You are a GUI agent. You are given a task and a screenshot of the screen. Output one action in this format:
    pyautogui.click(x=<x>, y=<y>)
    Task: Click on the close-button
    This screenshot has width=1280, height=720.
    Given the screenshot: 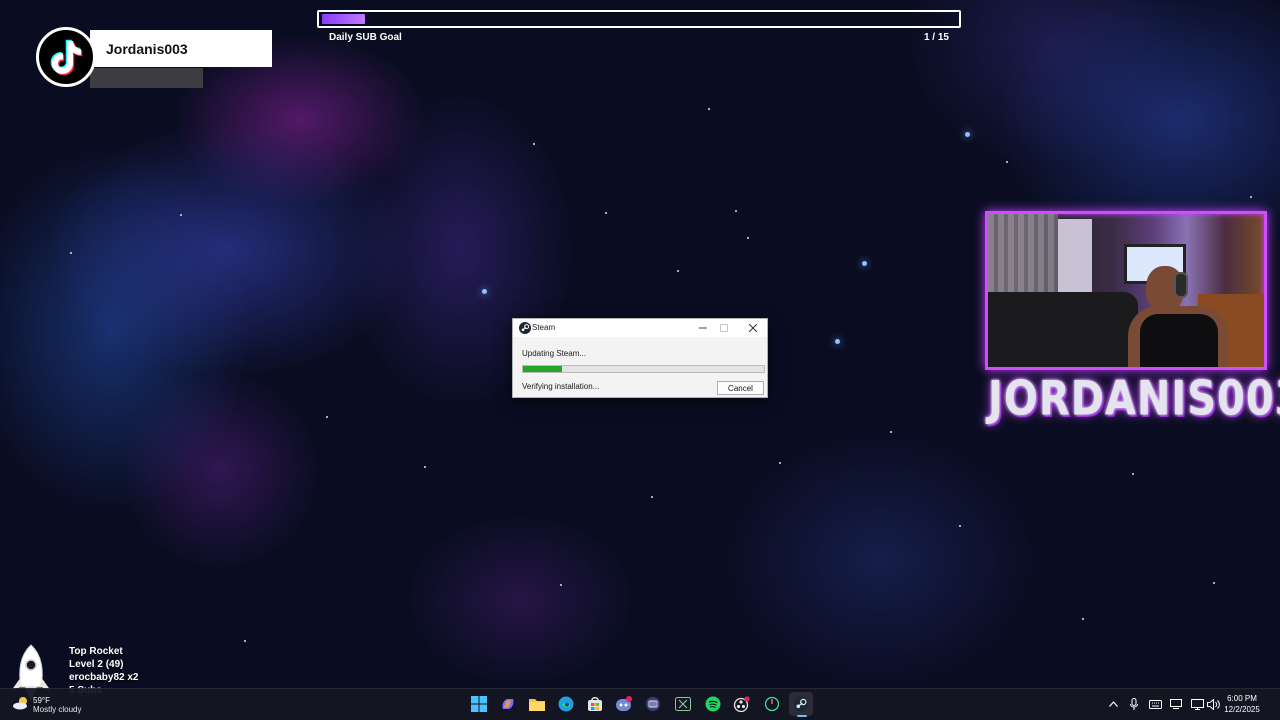 What is the action you would take?
    pyautogui.click(x=753, y=328)
    